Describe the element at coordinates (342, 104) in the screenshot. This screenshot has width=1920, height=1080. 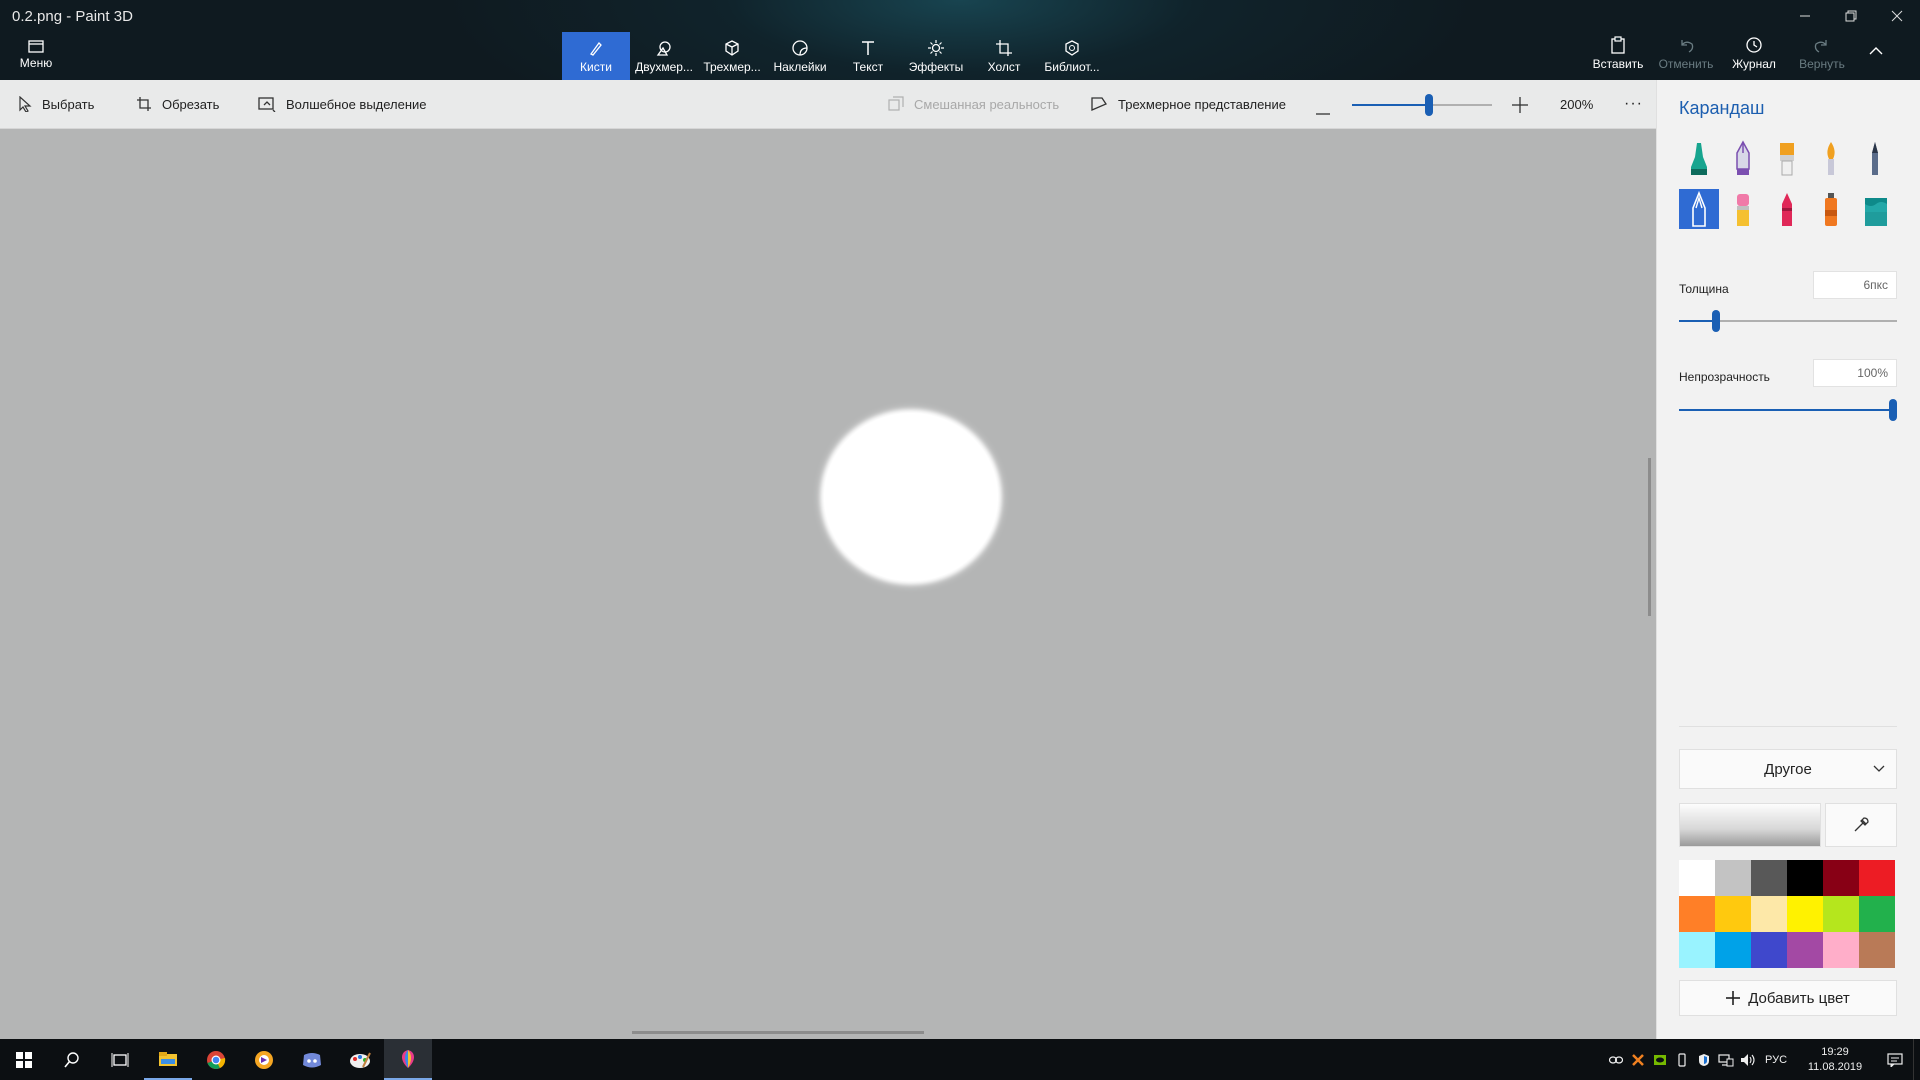
I see `magic-select-button: Волшебное выделение` at that location.